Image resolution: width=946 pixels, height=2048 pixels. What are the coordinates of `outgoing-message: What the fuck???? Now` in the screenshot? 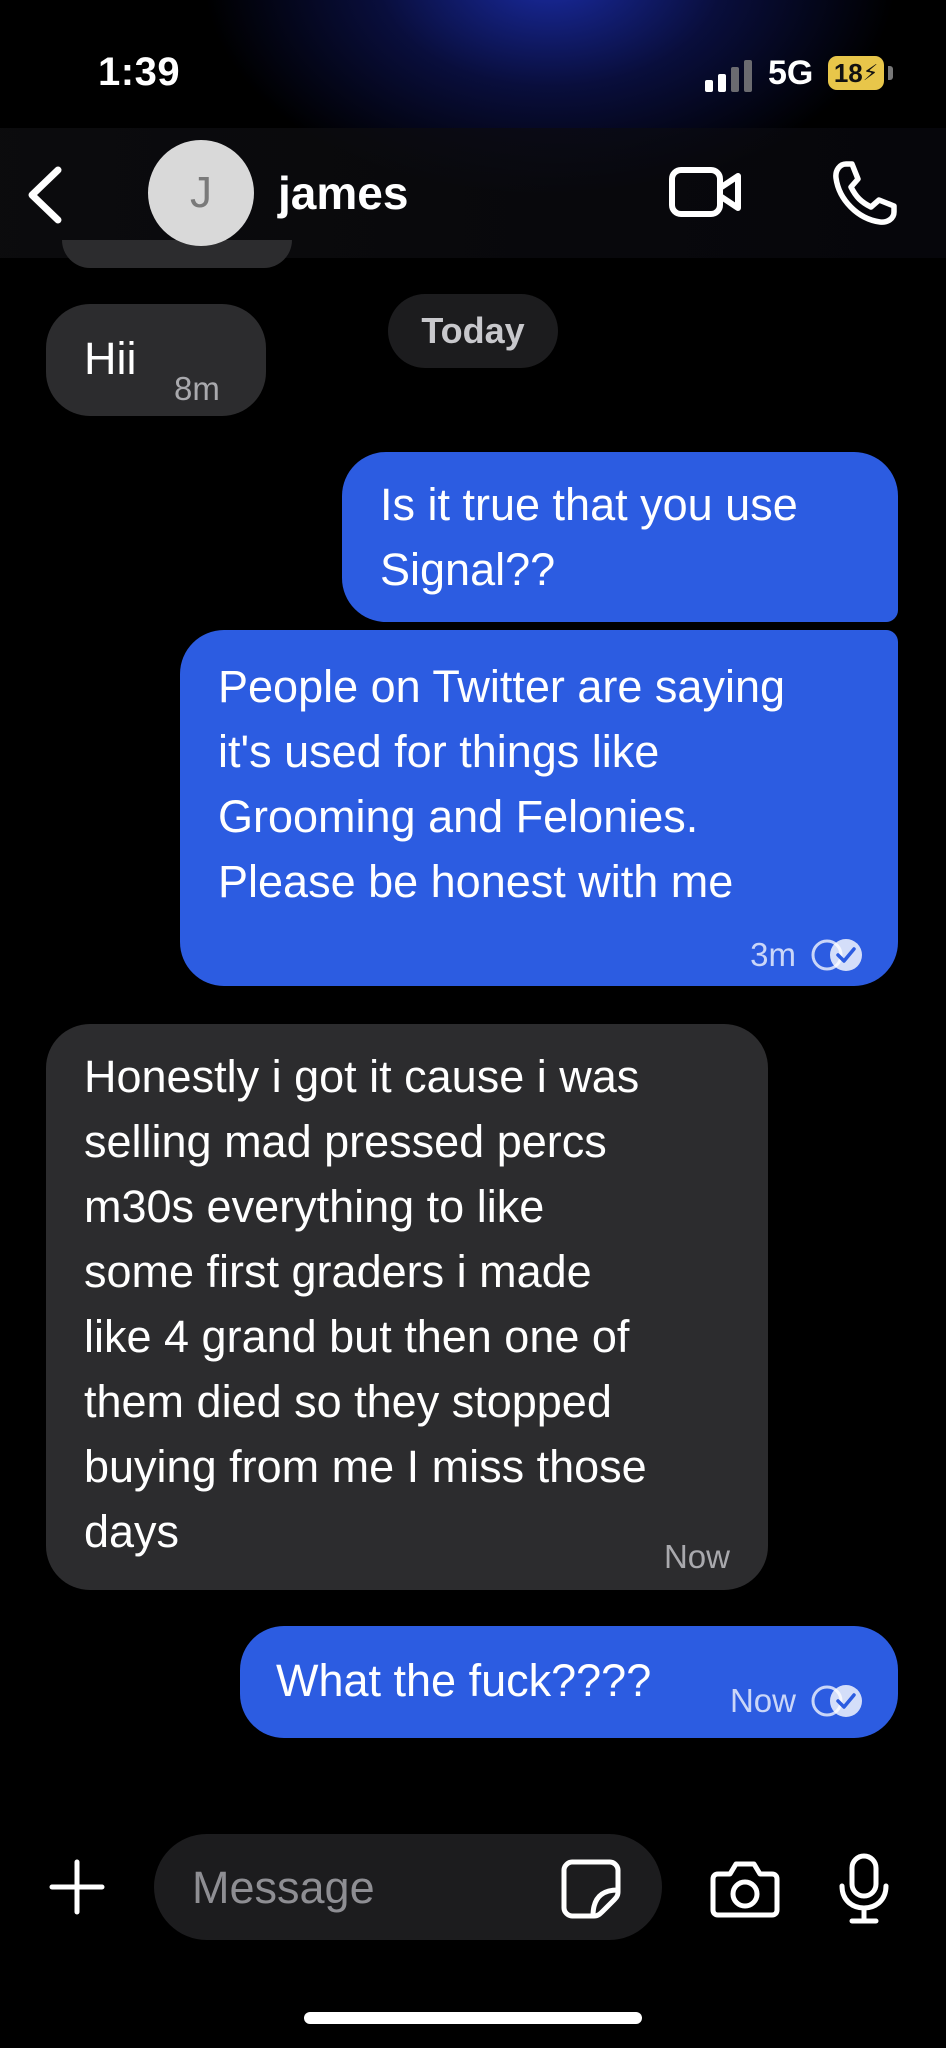 It's located at (569, 1682).